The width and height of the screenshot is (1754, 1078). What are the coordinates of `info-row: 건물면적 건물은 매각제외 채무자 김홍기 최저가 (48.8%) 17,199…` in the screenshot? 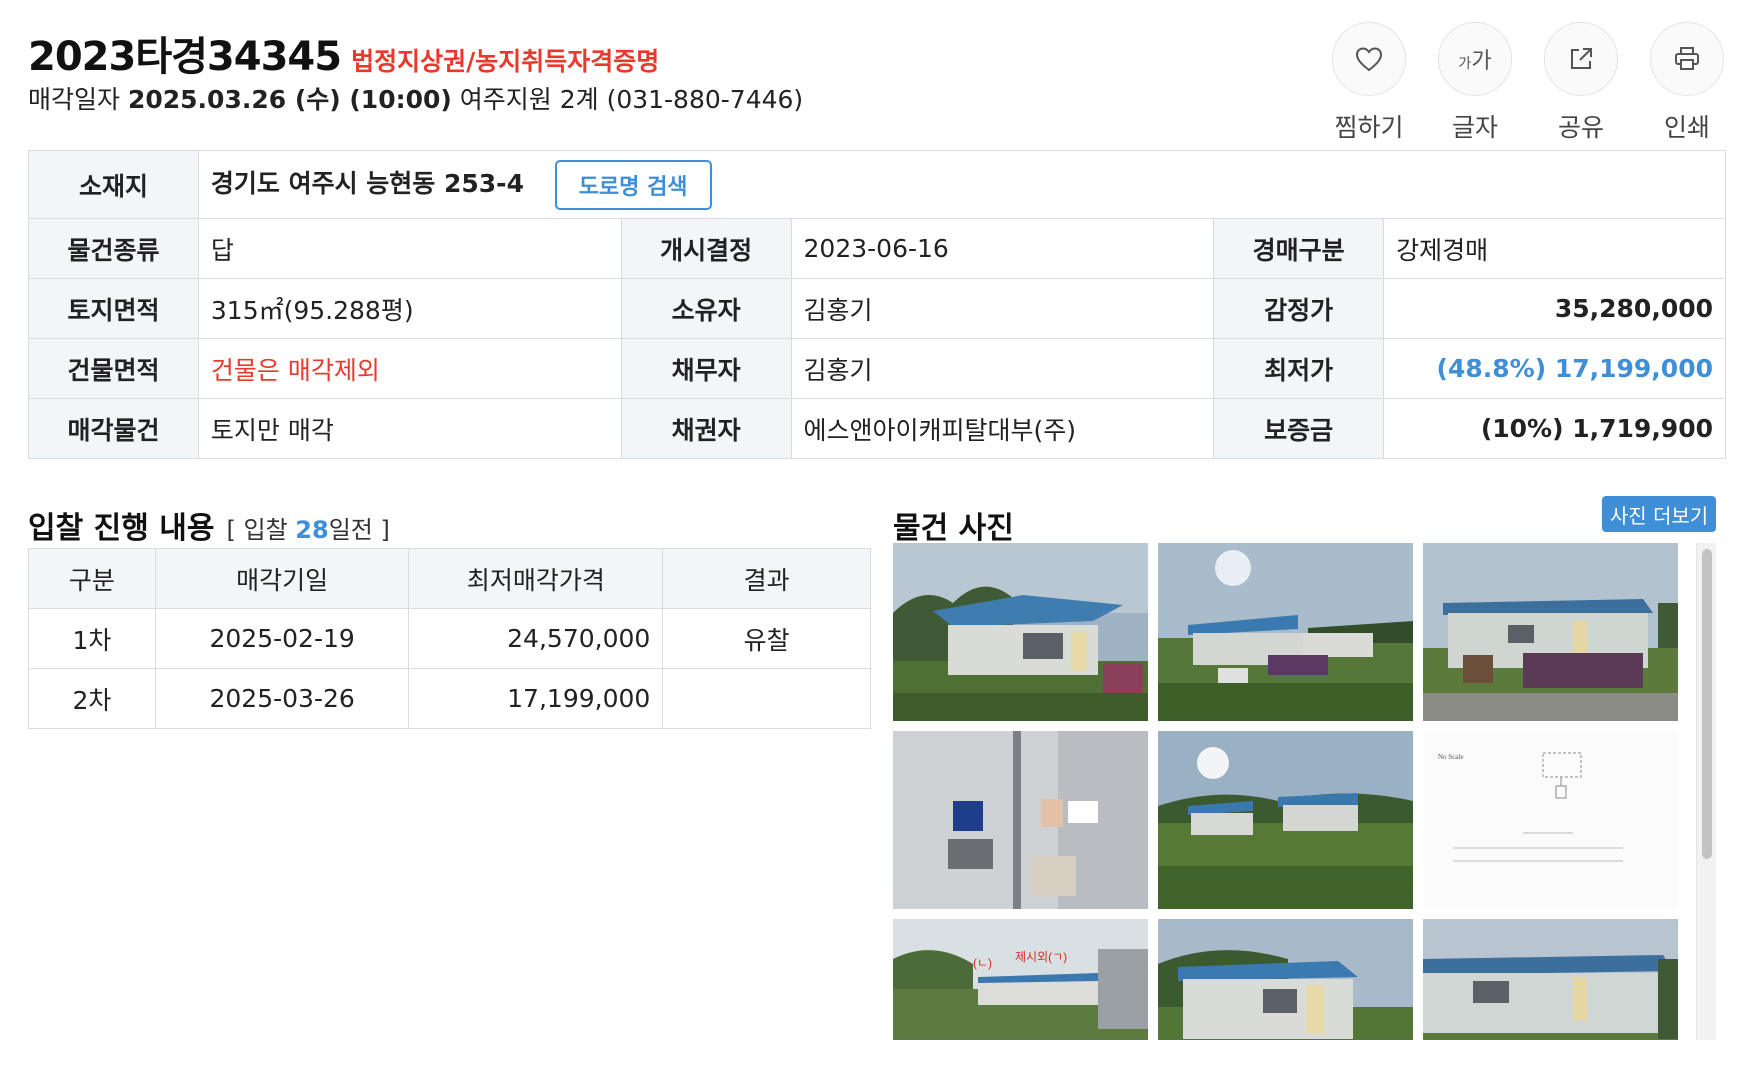 It's located at (877, 368).